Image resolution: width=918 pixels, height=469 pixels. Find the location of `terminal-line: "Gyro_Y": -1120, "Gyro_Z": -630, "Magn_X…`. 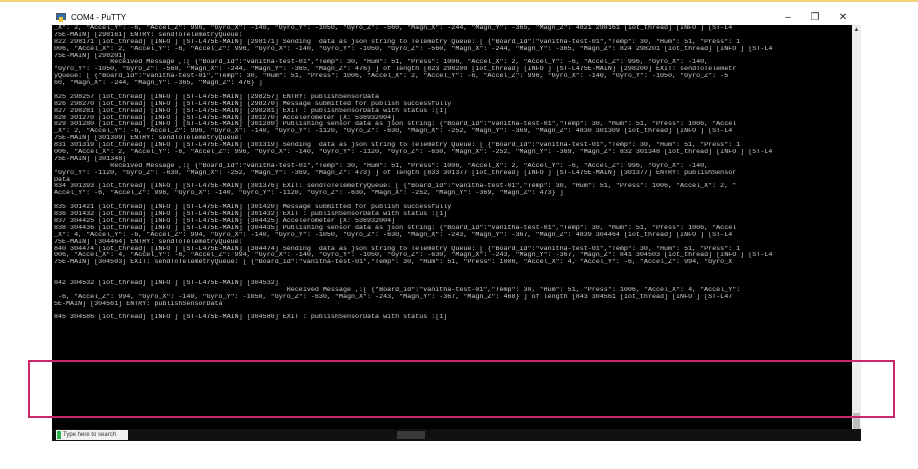

terminal-line: "Gyro_Y": -1120, "Gyro_Z": -630, "Magn_X… is located at coordinates (395, 173).